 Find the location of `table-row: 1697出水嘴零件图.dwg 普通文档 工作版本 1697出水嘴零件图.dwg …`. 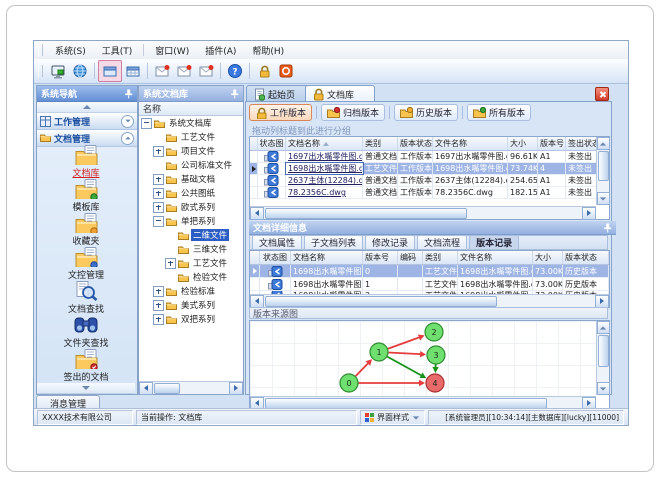

table-row: 1697出水嘴零件图.dwg 普通文档 工作版本 1697出水嘴零件图.dwg … is located at coordinates (429, 157).